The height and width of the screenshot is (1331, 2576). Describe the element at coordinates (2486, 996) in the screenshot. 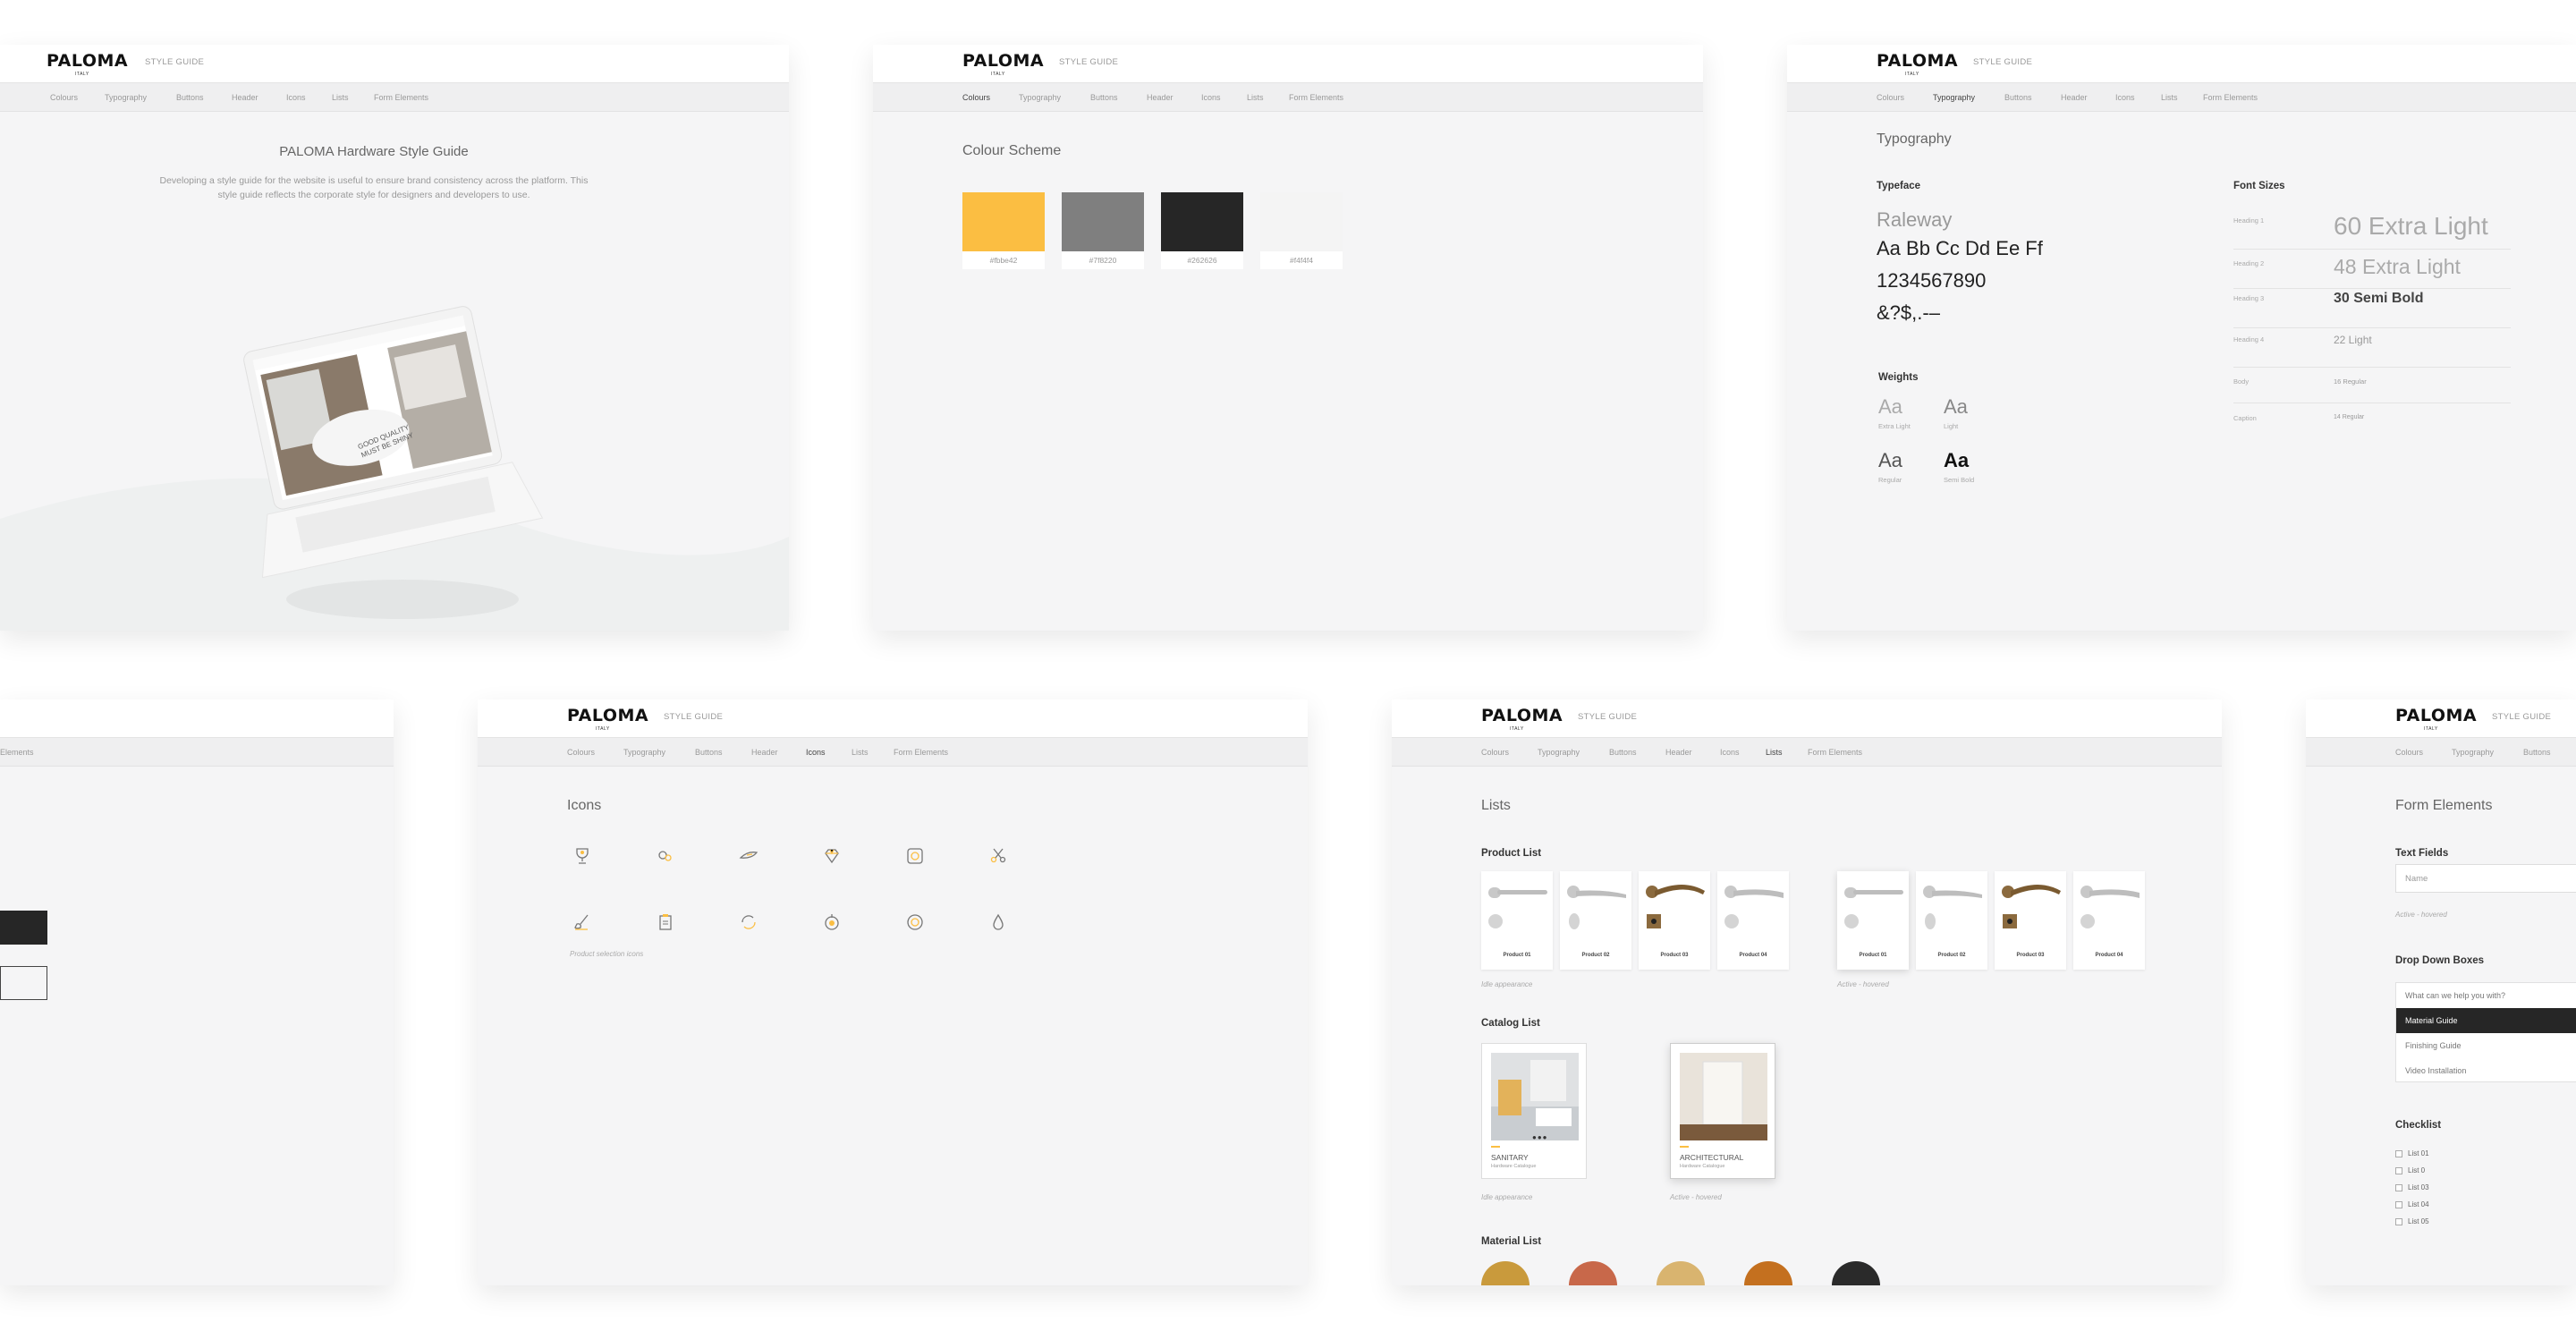

I see `dropdown-placeholder: What can we help you with?` at that location.